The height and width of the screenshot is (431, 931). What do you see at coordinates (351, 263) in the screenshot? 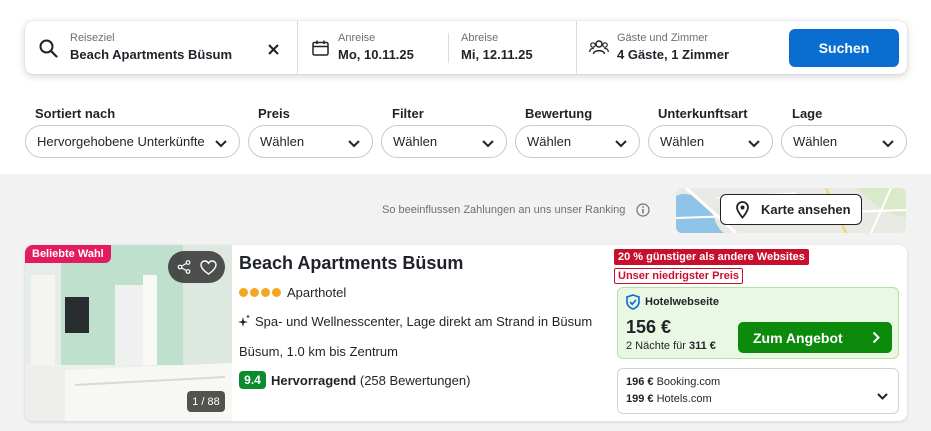
I see `hotel-name: Beach Apartments Büsum` at bounding box center [351, 263].